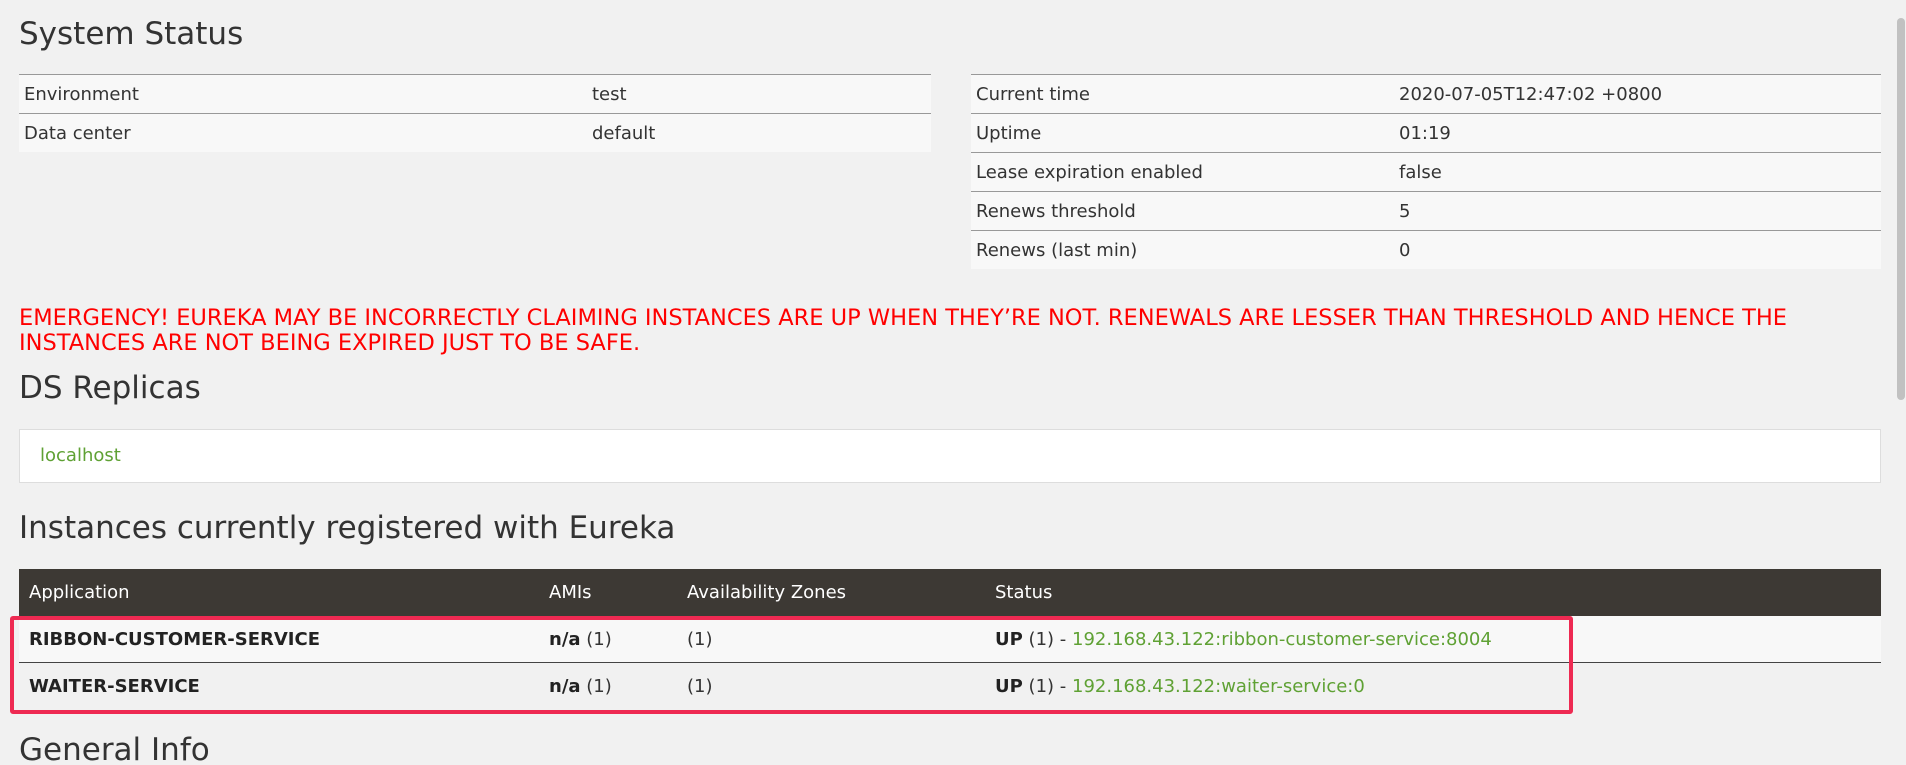 This screenshot has height=765, width=1906. I want to click on application-name: WAITER-SERVICE, so click(279, 685).